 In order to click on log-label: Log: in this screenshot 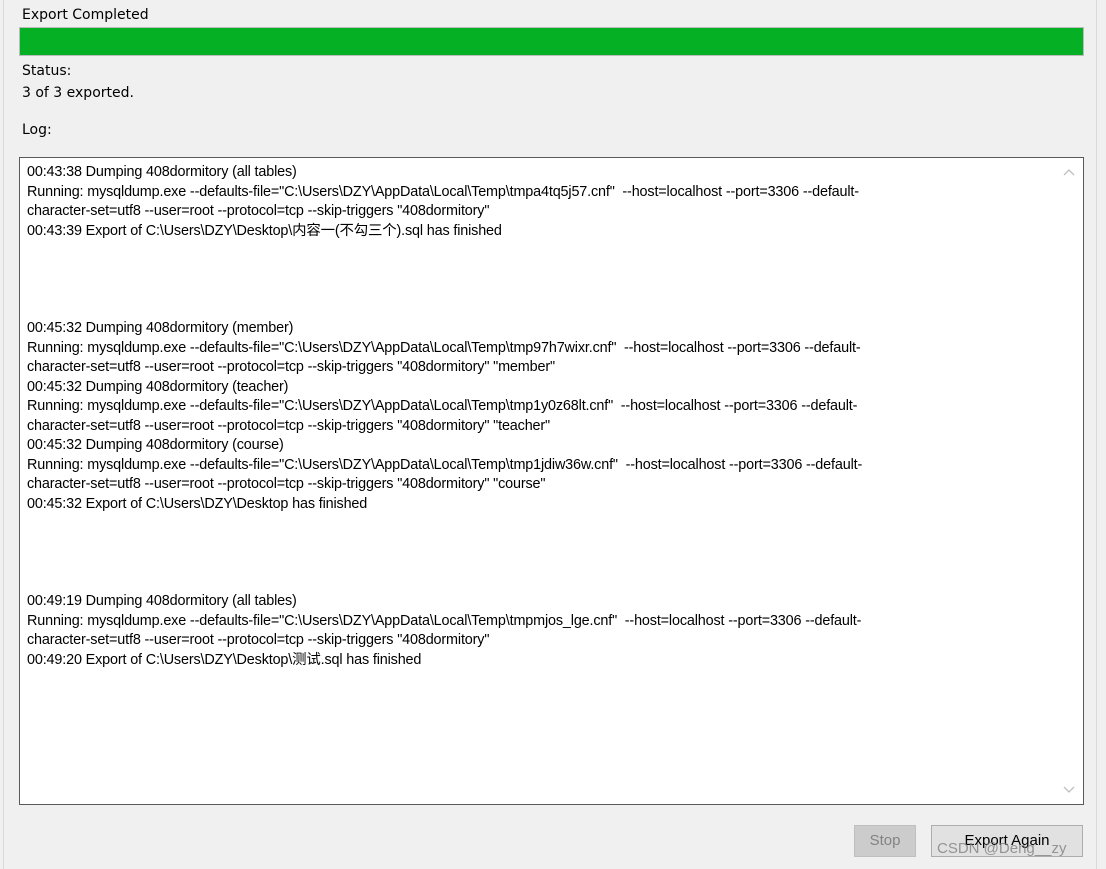, I will do `click(37, 130)`.